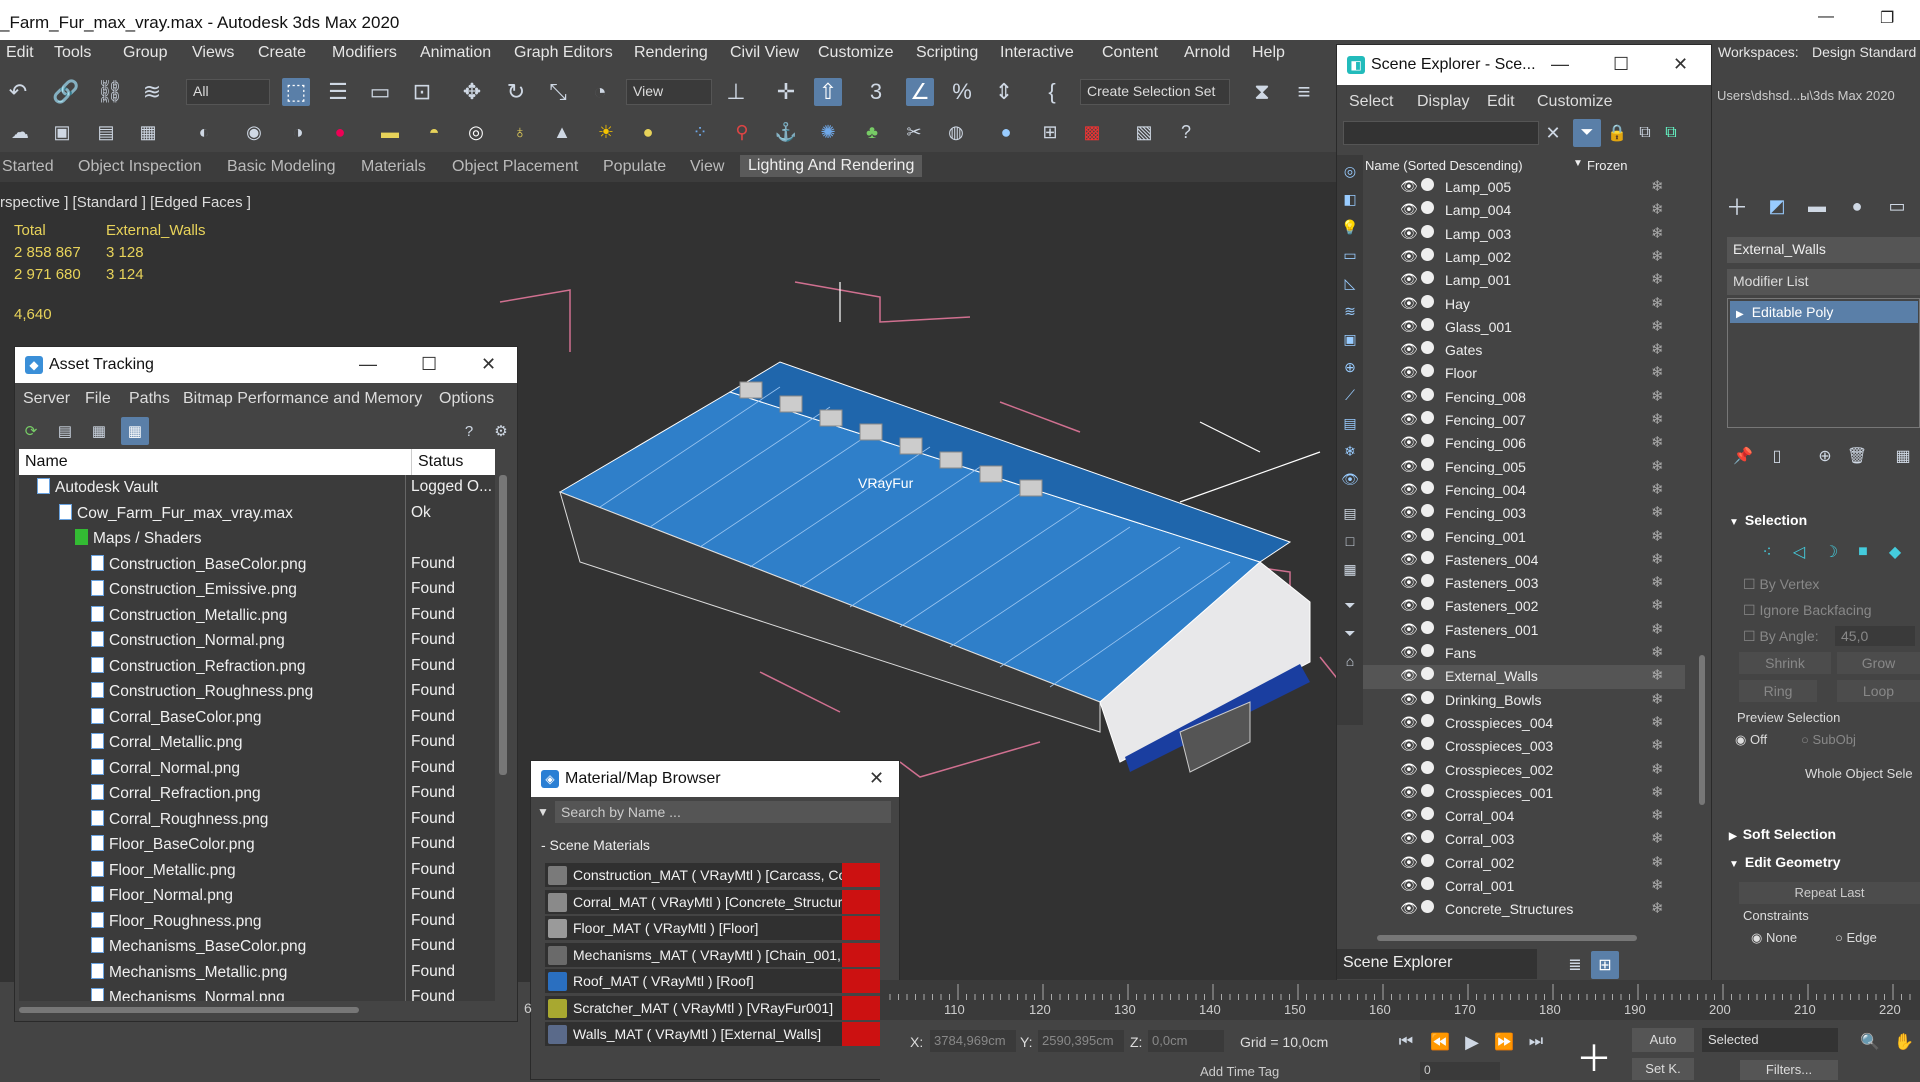  Describe the element at coordinates (488, 364) in the screenshot. I see `close-icon: ✕` at that location.